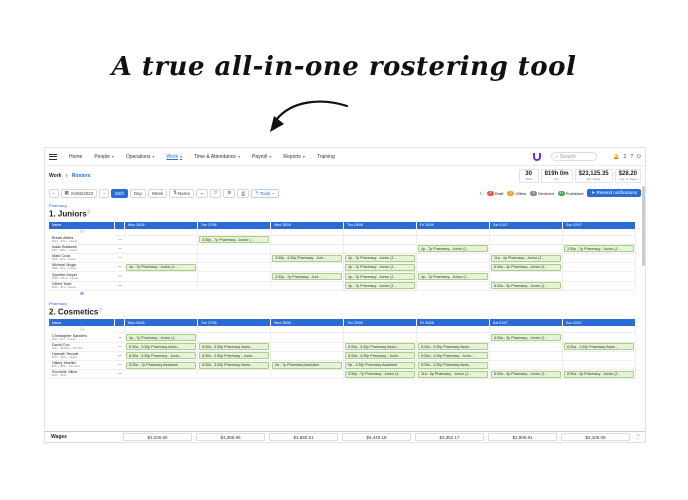  What do you see at coordinates (516, 193) in the screenshot?
I see `status-count-offers: 1 Offers` at bounding box center [516, 193].